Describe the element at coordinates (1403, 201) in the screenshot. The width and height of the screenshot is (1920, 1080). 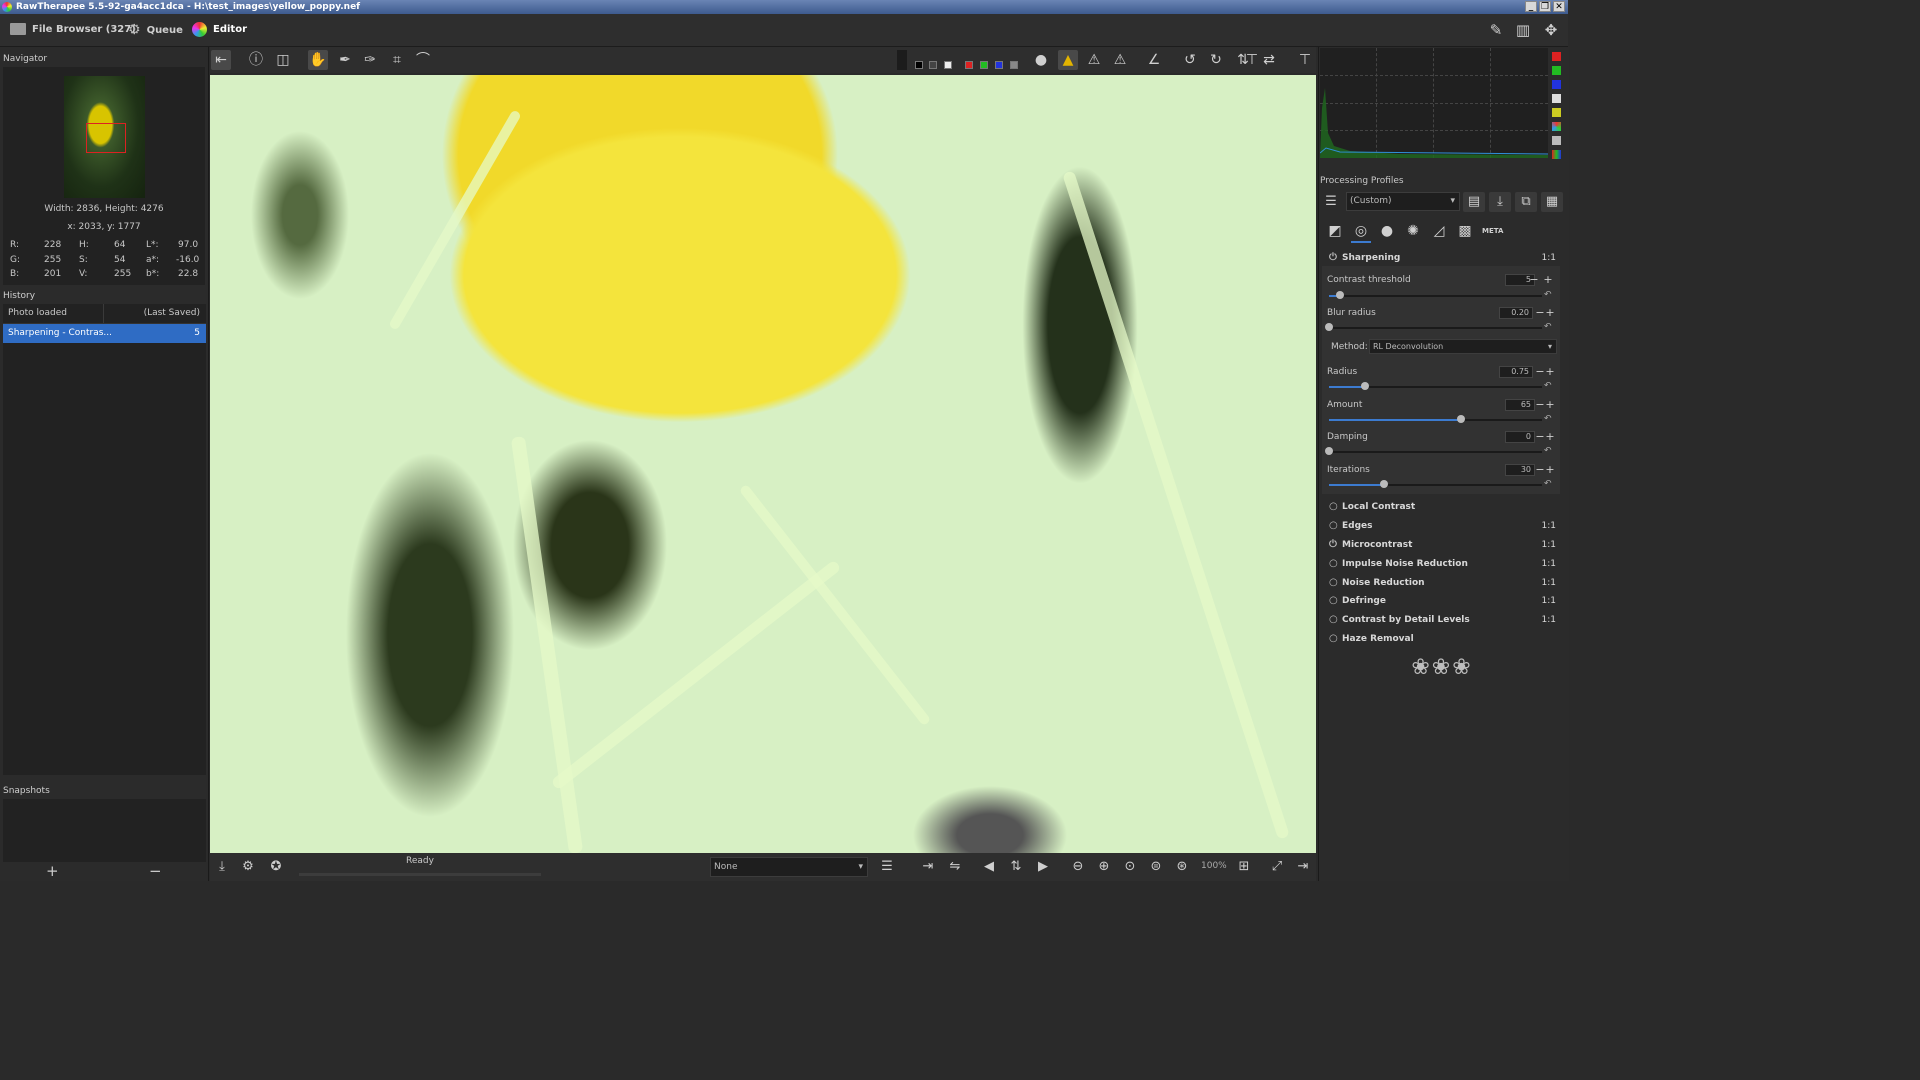
I see `processing-profile-combo: (Custom) ▾` at that location.